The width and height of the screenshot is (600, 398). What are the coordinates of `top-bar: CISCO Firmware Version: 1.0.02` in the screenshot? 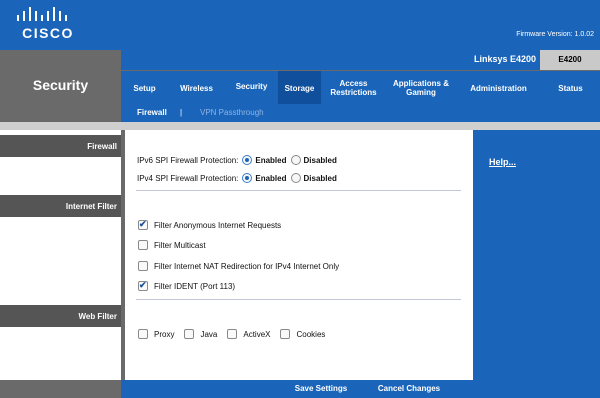 It's located at (300, 25).